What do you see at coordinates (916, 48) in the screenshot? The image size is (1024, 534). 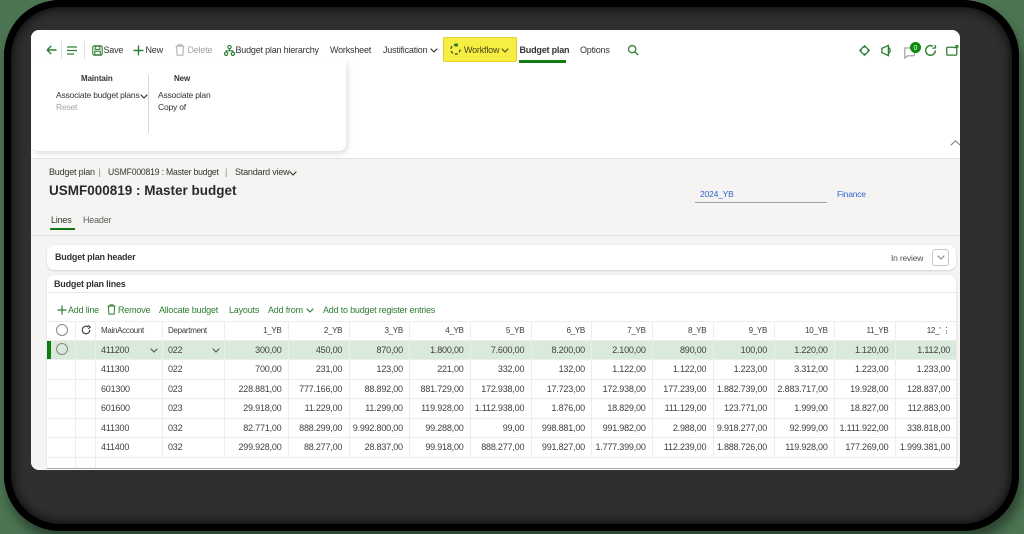 I see `svg-text: 0` at bounding box center [916, 48].